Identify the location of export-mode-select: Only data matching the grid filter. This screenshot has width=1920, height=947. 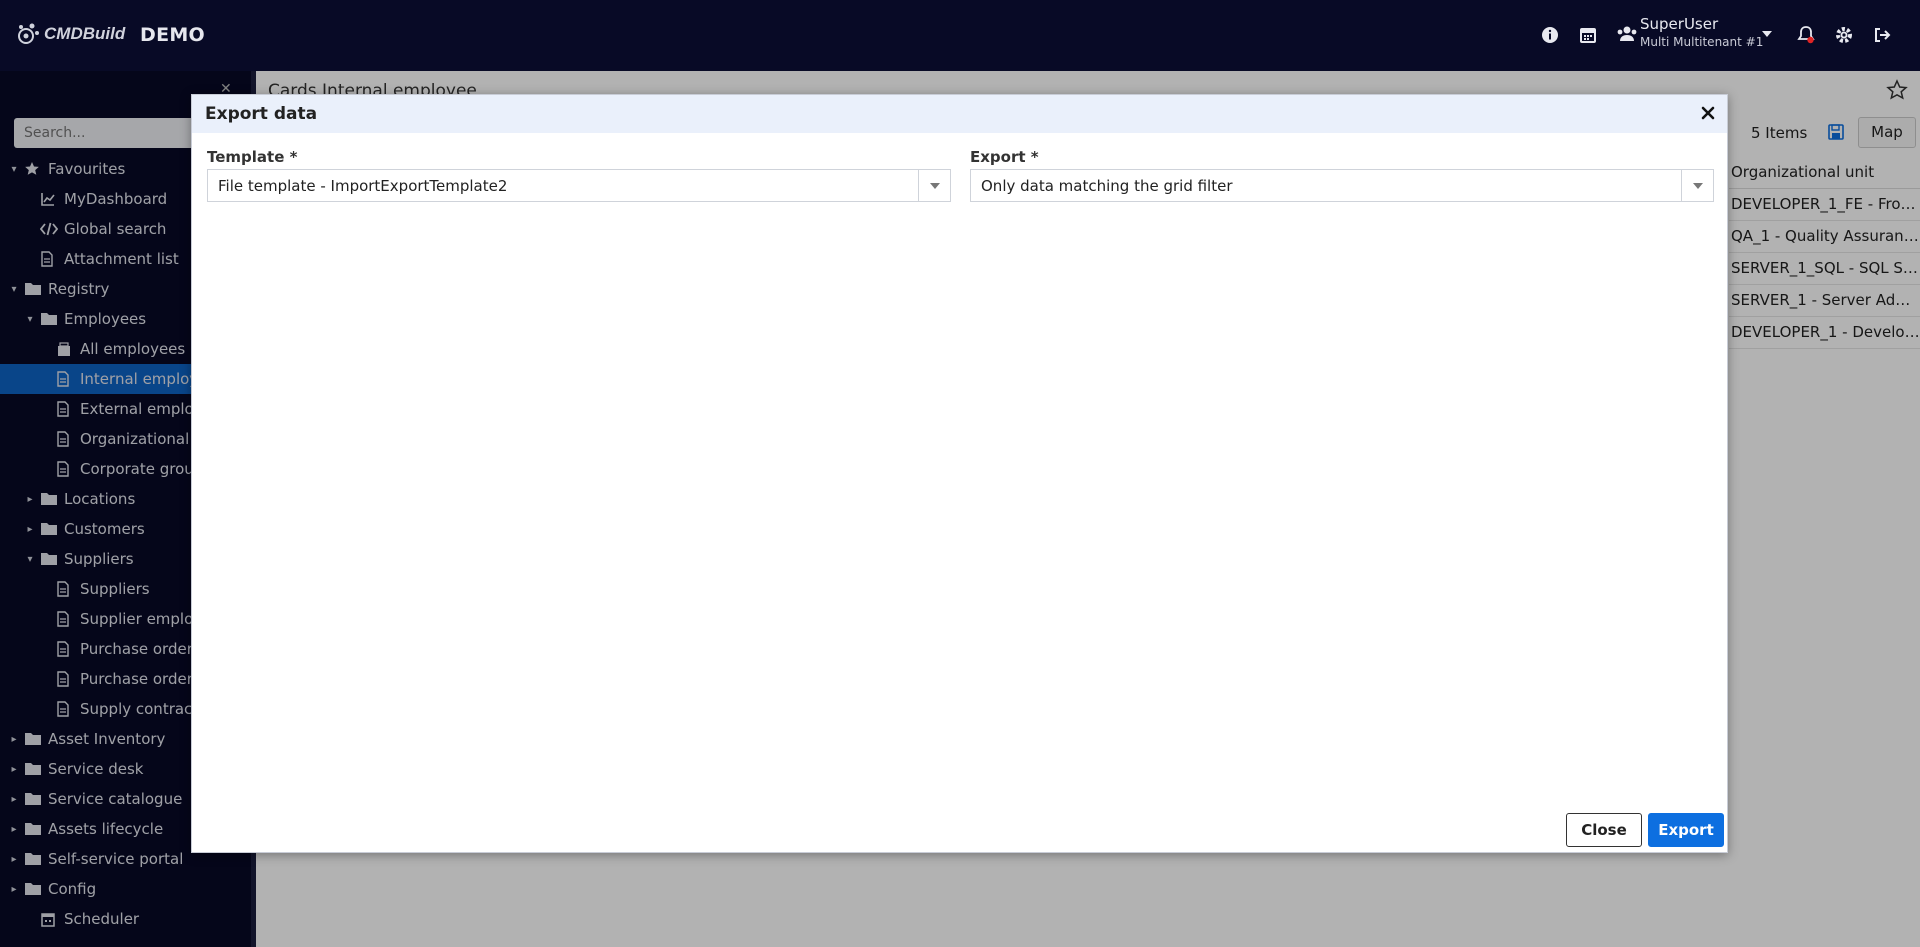
(1342, 185).